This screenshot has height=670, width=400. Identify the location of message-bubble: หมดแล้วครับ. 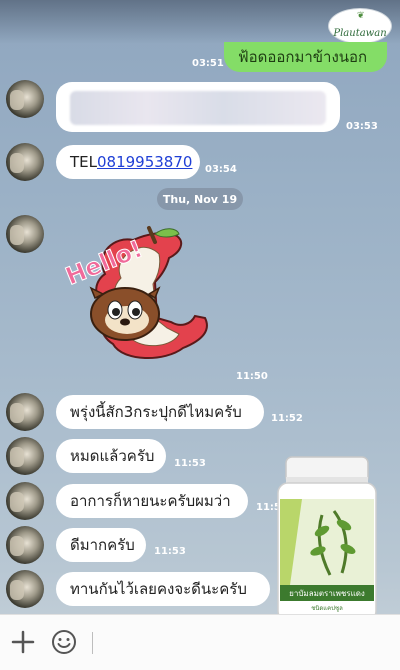
(111, 456).